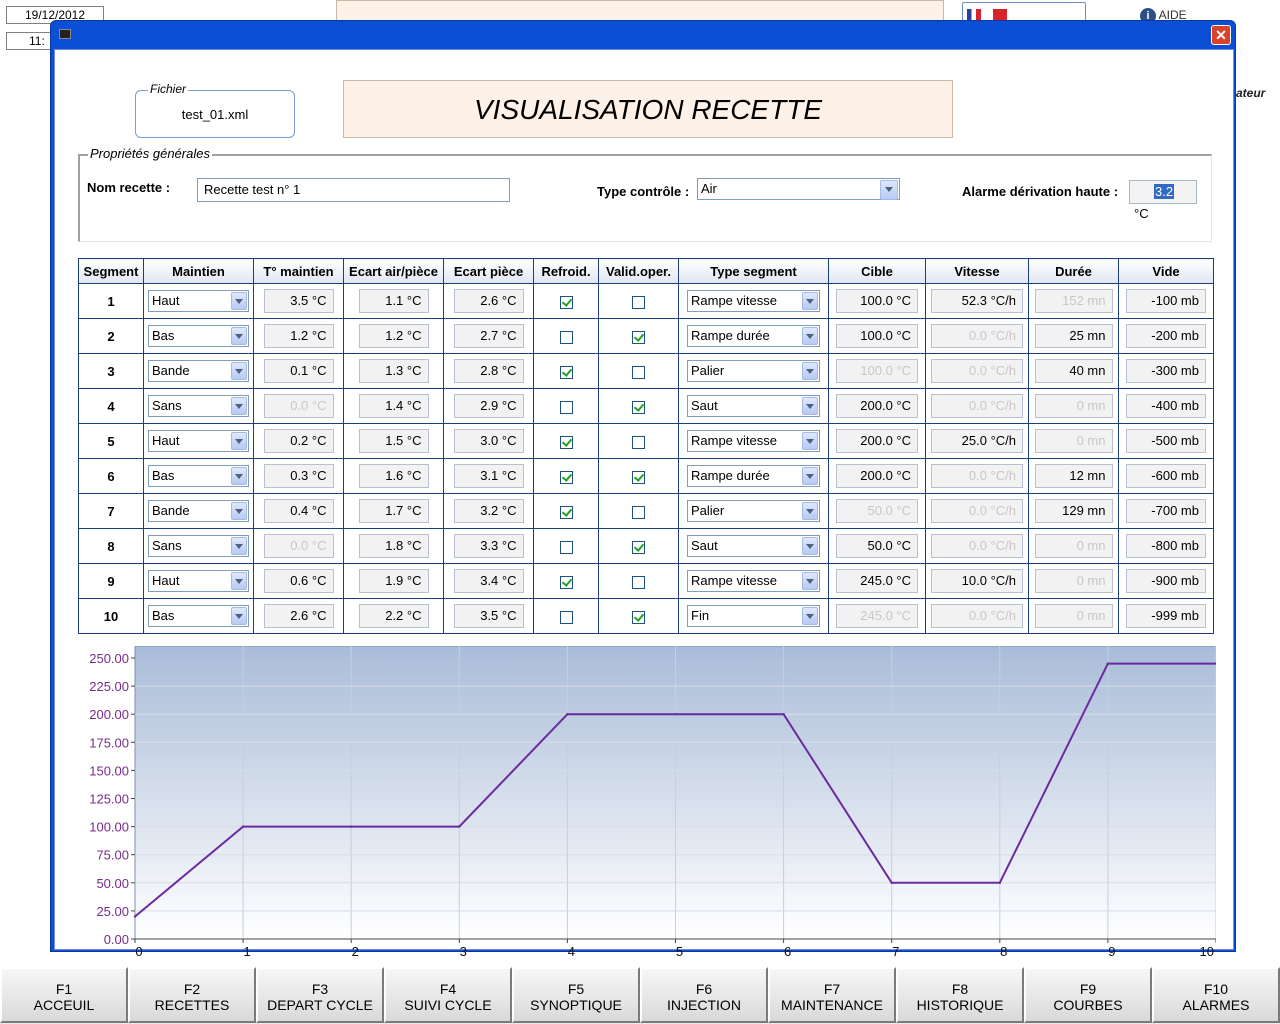  Describe the element at coordinates (977, 581) in the screenshot. I see `vitesse-field: 10.0 °C/h` at that location.